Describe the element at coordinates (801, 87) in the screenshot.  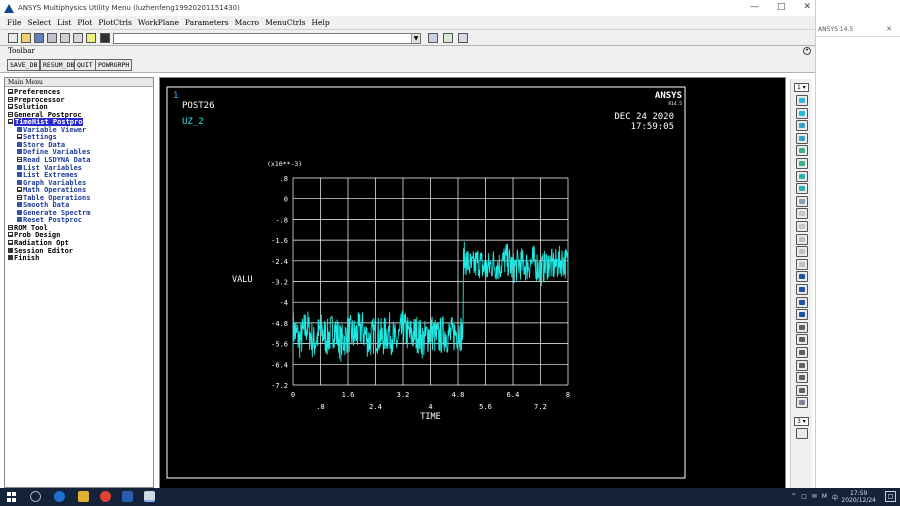
I see `window-selector: 1 ▾` at that location.